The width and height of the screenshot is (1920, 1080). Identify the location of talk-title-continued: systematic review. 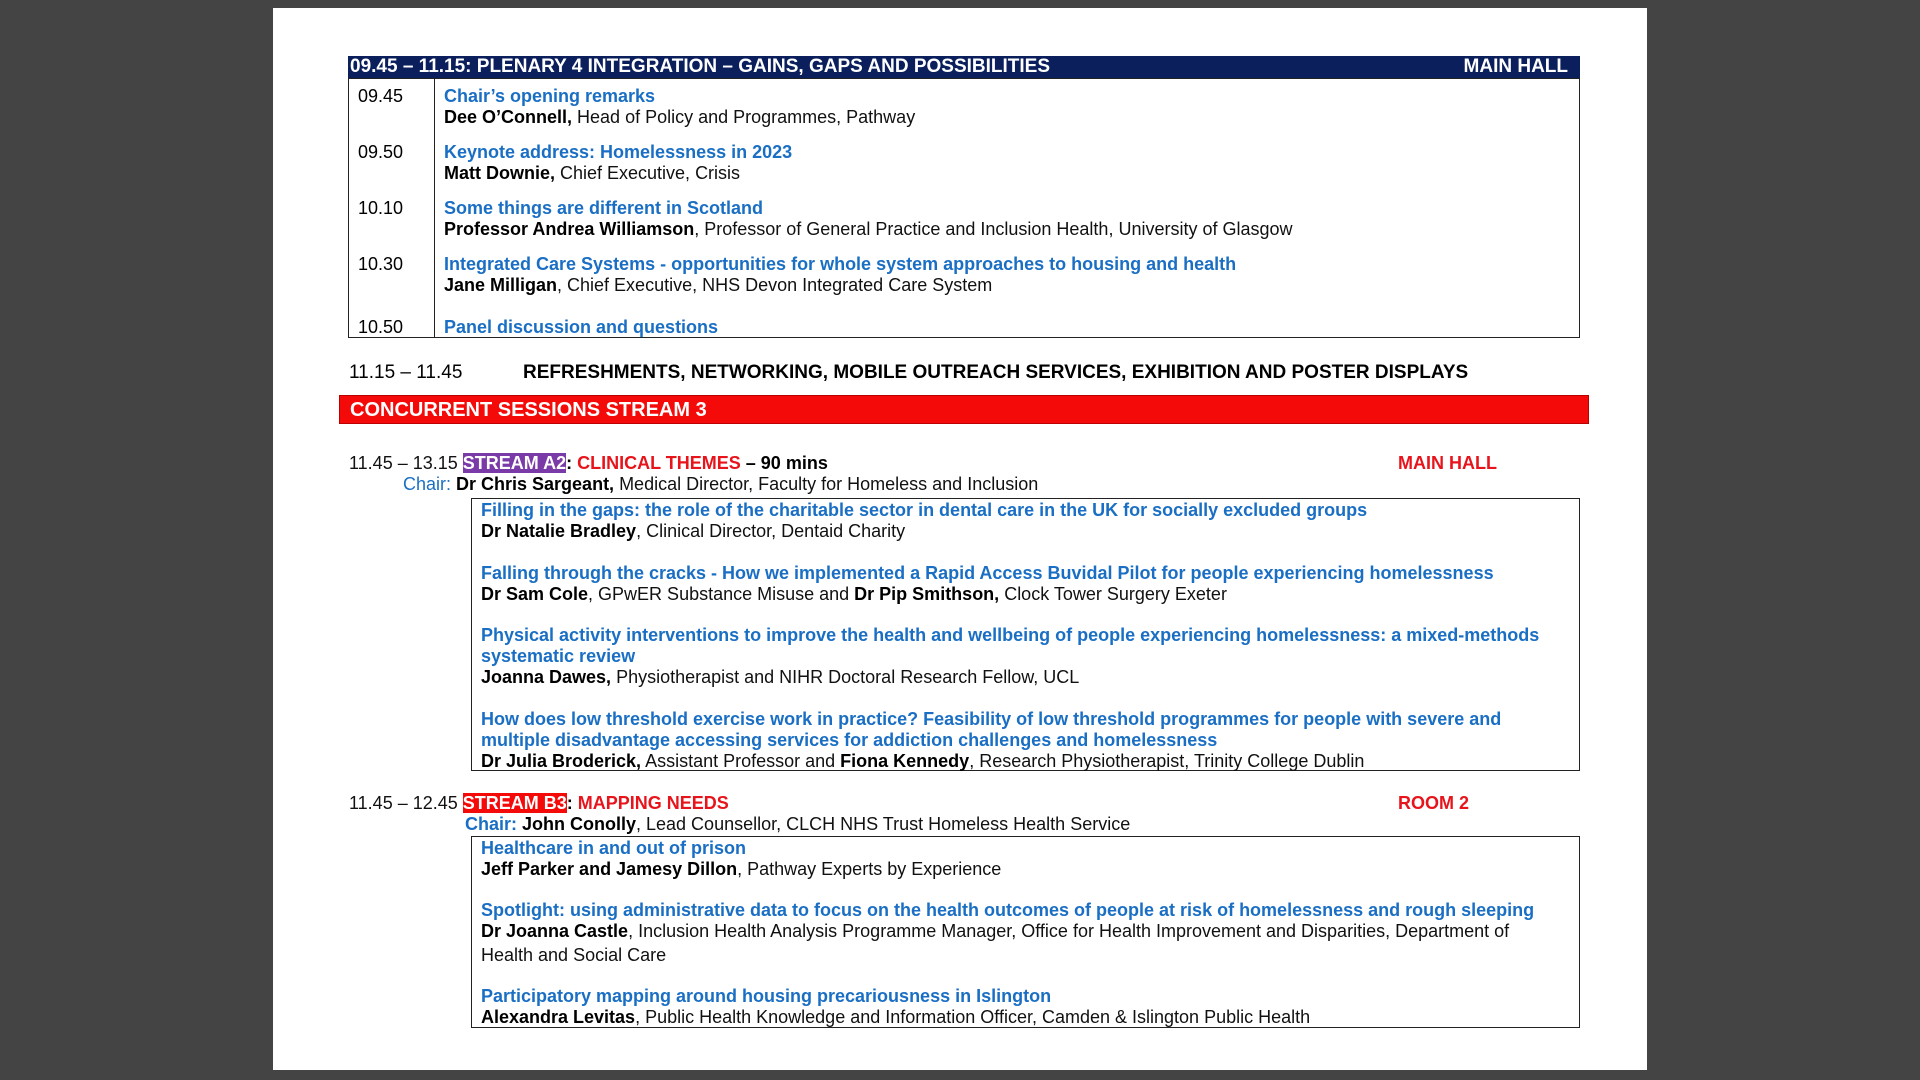
(558, 656).